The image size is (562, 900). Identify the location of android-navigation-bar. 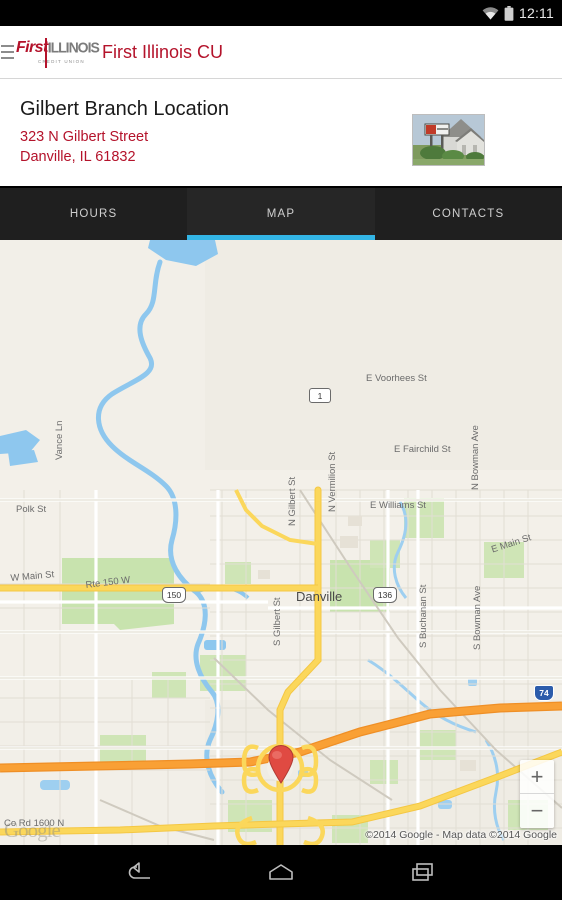
(281, 872).